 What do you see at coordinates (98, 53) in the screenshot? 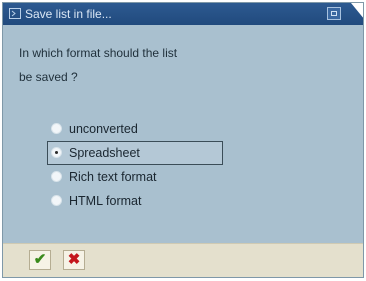
I see `question-line-1: In which format should the list` at bounding box center [98, 53].